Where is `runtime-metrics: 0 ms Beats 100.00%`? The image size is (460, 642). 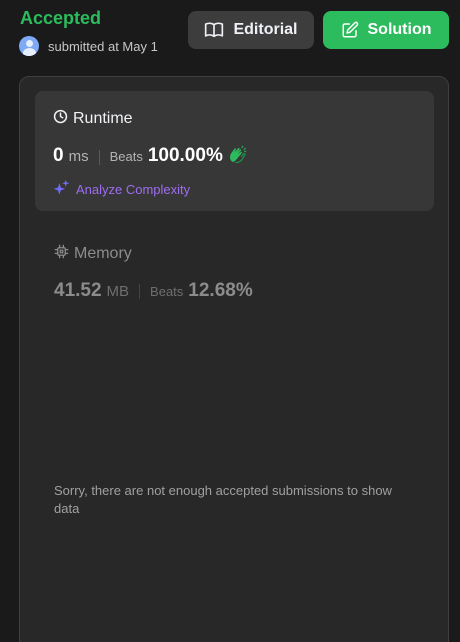
runtime-metrics: 0 ms Beats 100.00% is located at coordinates (150, 157).